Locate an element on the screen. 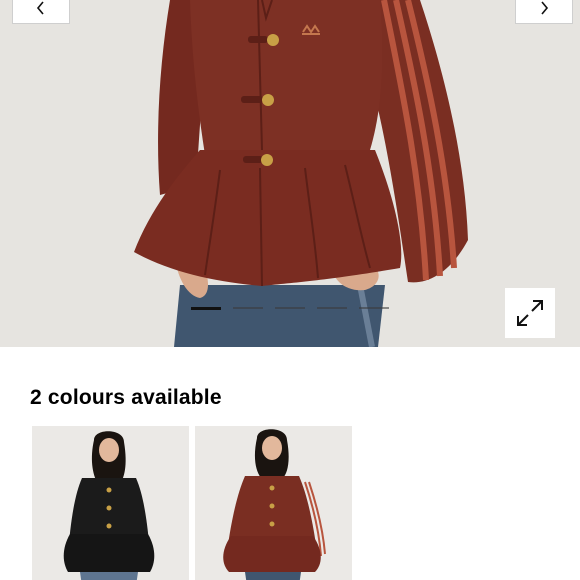 Image resolution: width=580 pixels, height=580 pixels. expand-icon is located at coordinates (530, 313).